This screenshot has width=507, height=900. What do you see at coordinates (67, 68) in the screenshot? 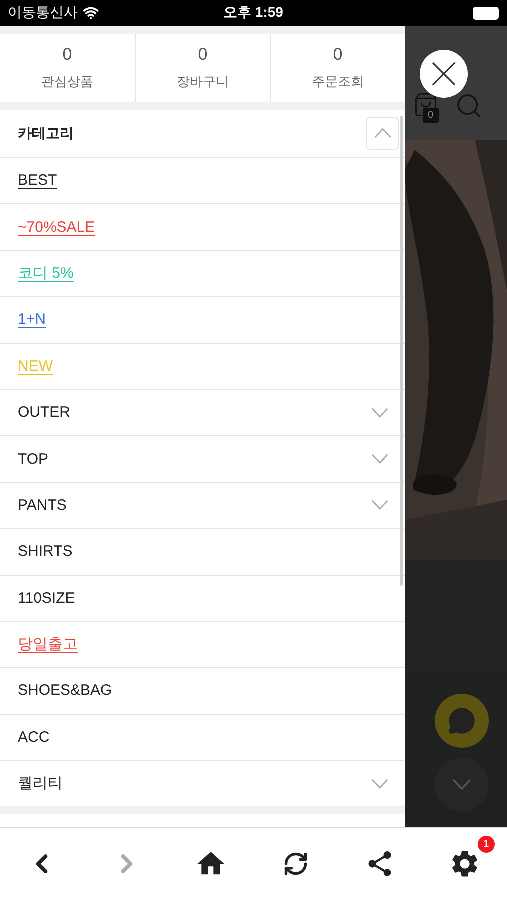
I see `counter-item: 0 관심상품` at bounding box center [67, 68].